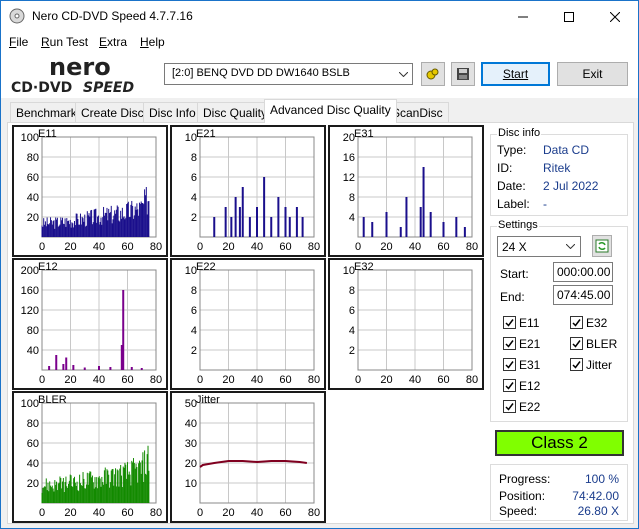 This screenshot has width=639, height=529. I want to click on chart-jitter: 10 20 30 40 50 0 20 40 60 80 Jitter, so click(248, 457).